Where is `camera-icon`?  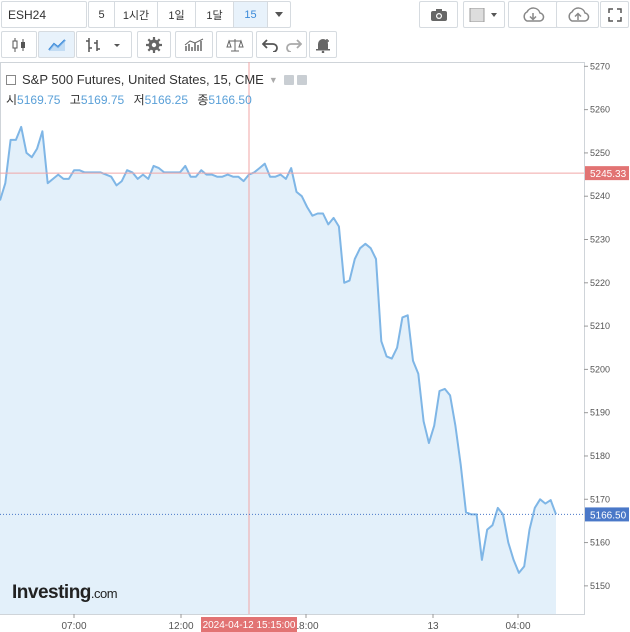
camera-icon is located at coordinates (438, 14).